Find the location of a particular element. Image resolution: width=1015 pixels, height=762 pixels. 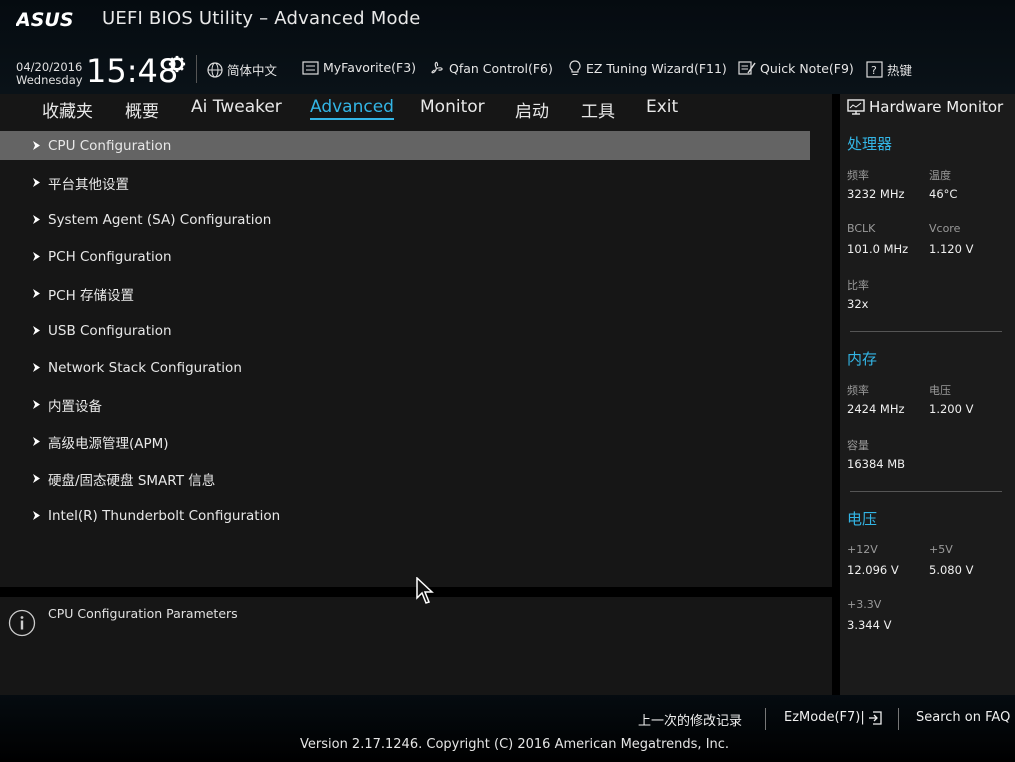

menu-item-label: 硬盘/固态硬盘 SMART 信息 is located at coordinates (132, 480).